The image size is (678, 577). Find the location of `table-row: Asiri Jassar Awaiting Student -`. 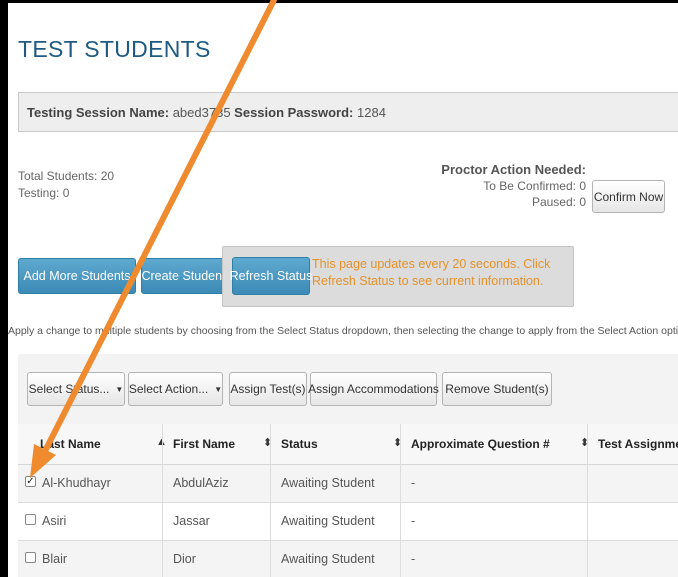

table-row: Asiri Jassar Awaiting Student - is located at coordinates (348, 522).